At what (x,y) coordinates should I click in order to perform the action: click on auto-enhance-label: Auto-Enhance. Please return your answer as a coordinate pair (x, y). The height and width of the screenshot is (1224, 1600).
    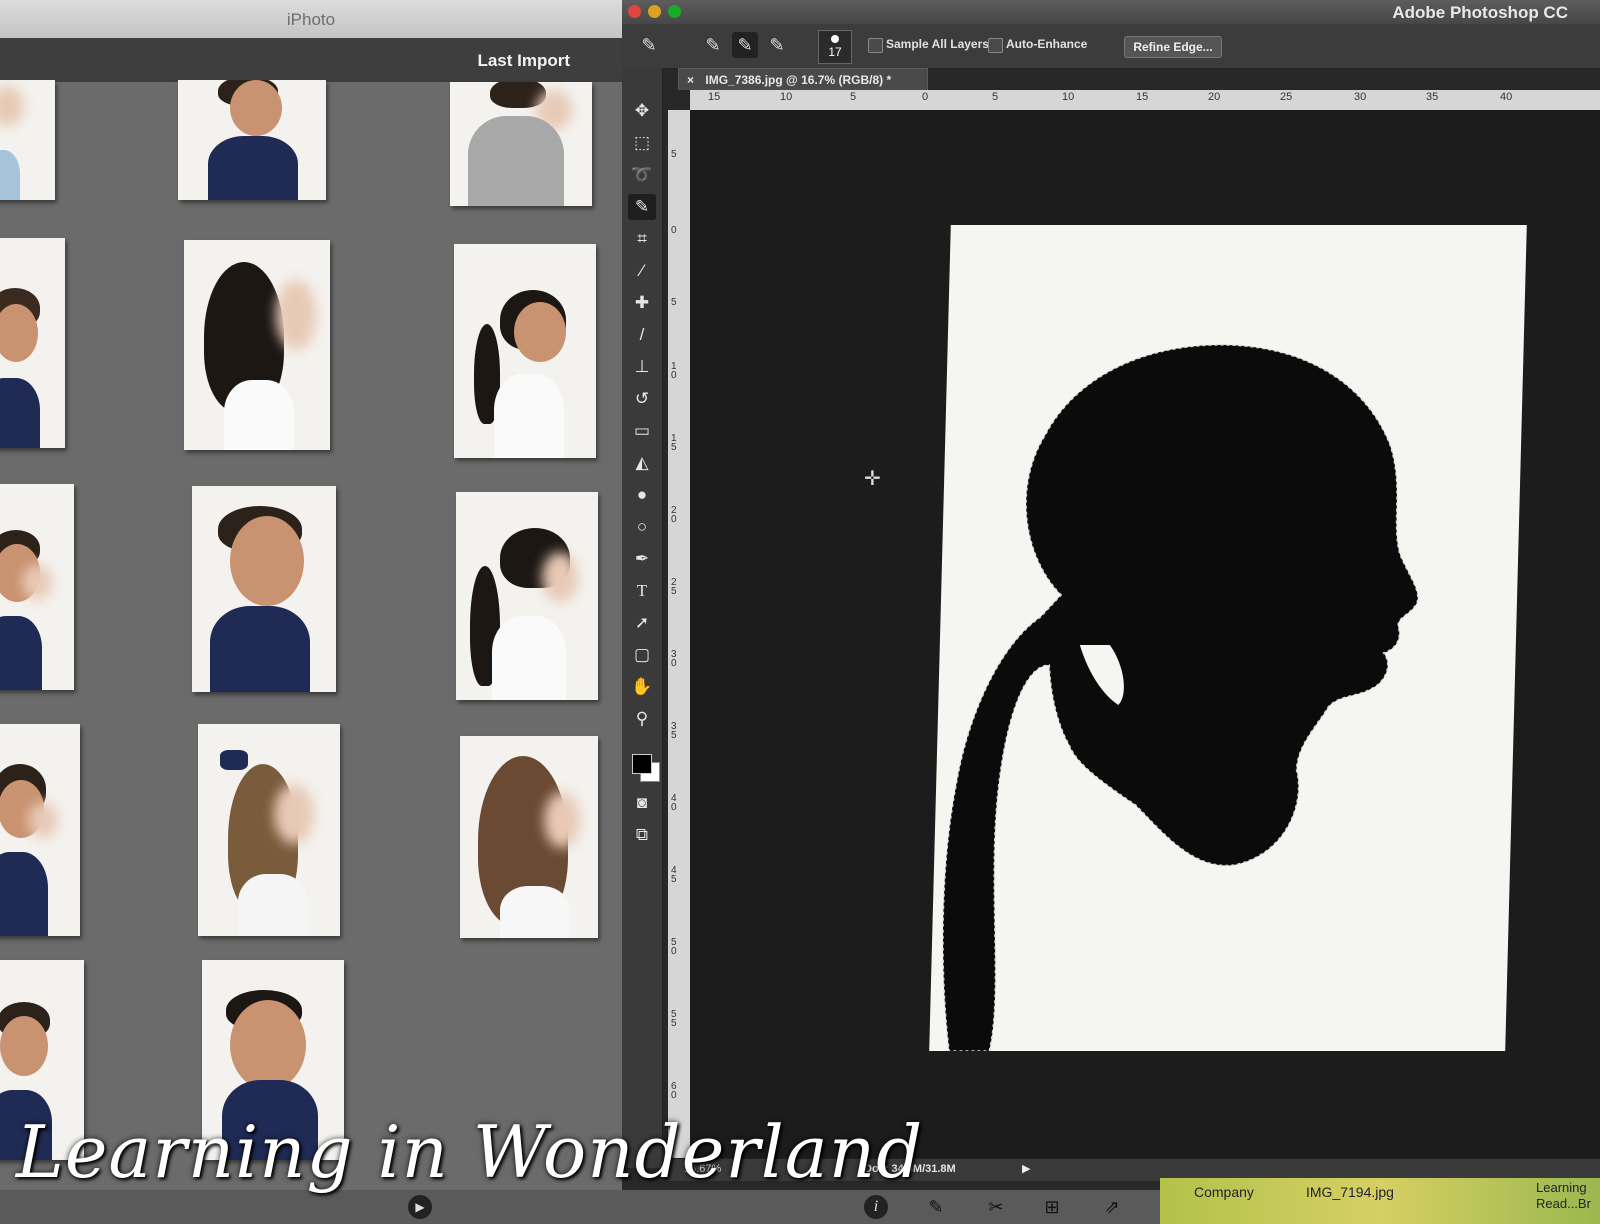
    Looking at the image, I should click on (1047, 44).